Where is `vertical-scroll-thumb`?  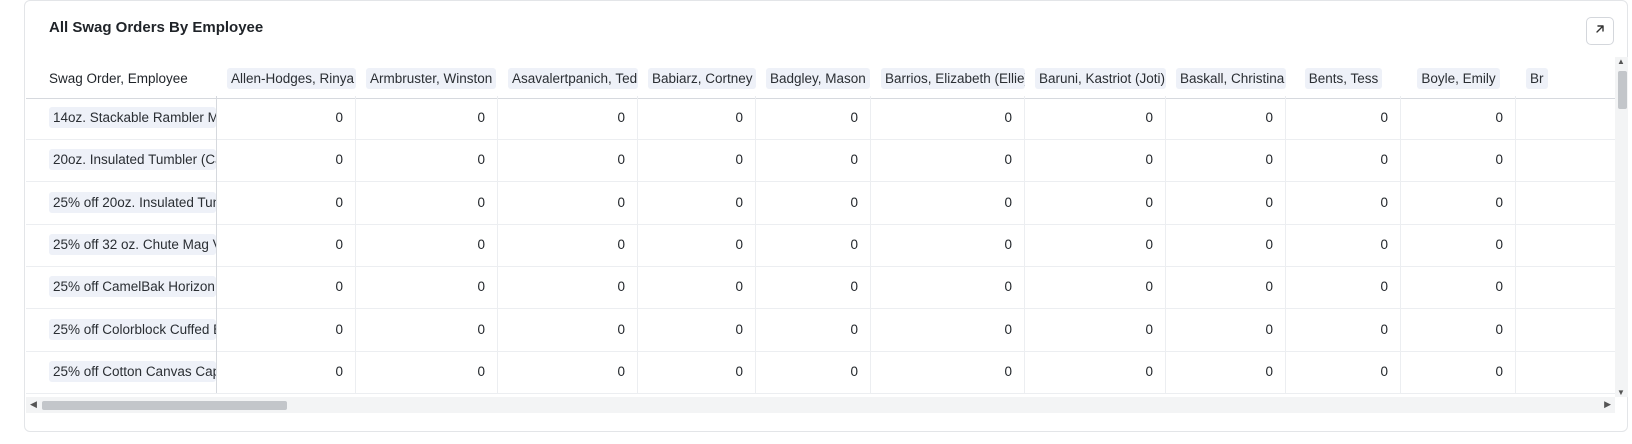 vertical-scroll-thumb is located at coordinates (1622, 90).